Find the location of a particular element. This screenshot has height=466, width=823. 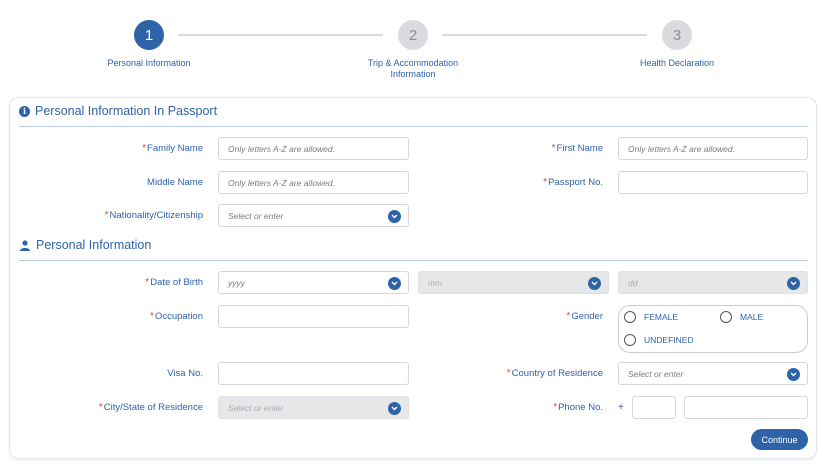

city-state-label: *City/State of Residence is located at coordinates (150, 407).